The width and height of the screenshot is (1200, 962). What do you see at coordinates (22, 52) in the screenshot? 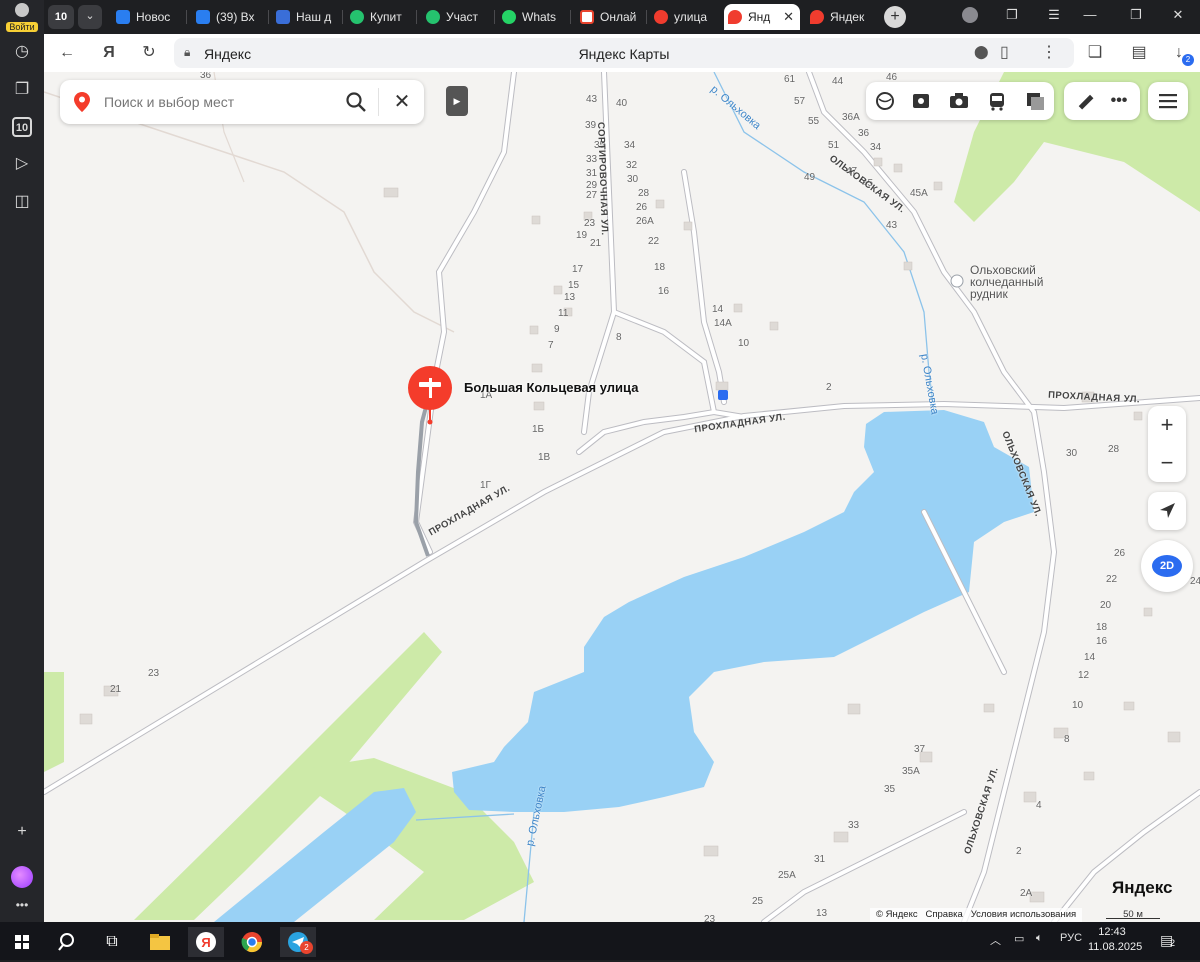
I see `history-icon: ◷` at bounding box center [22, 52].